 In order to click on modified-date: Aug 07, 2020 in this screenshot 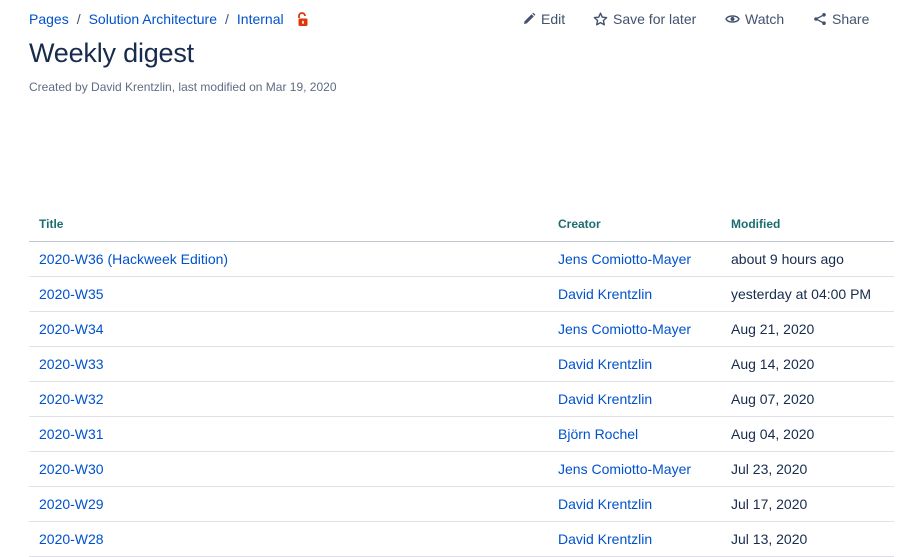, I will do `click(807, 399)`.